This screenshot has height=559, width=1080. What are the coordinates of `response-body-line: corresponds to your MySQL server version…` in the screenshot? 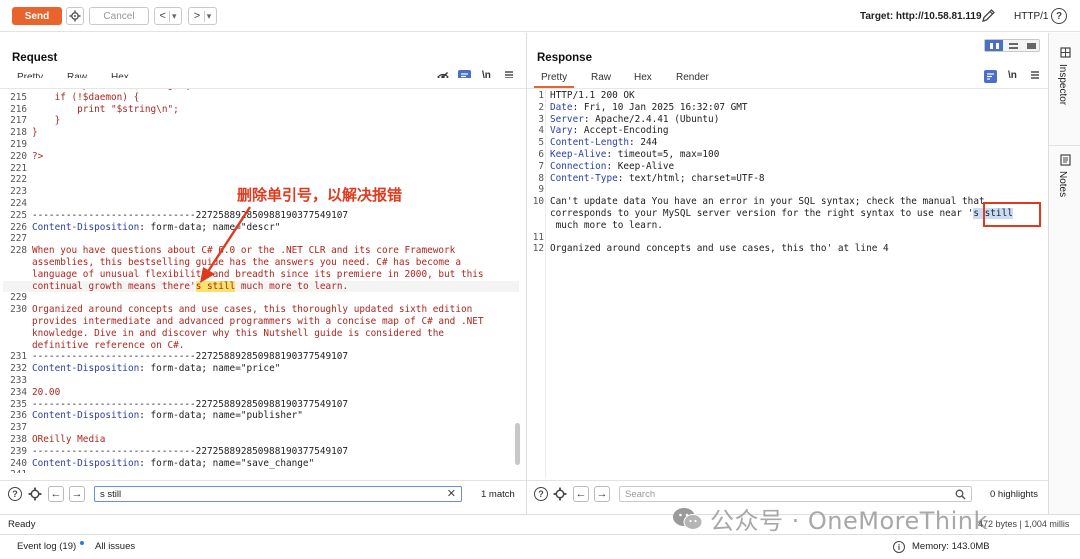 It's located at (781, 214).